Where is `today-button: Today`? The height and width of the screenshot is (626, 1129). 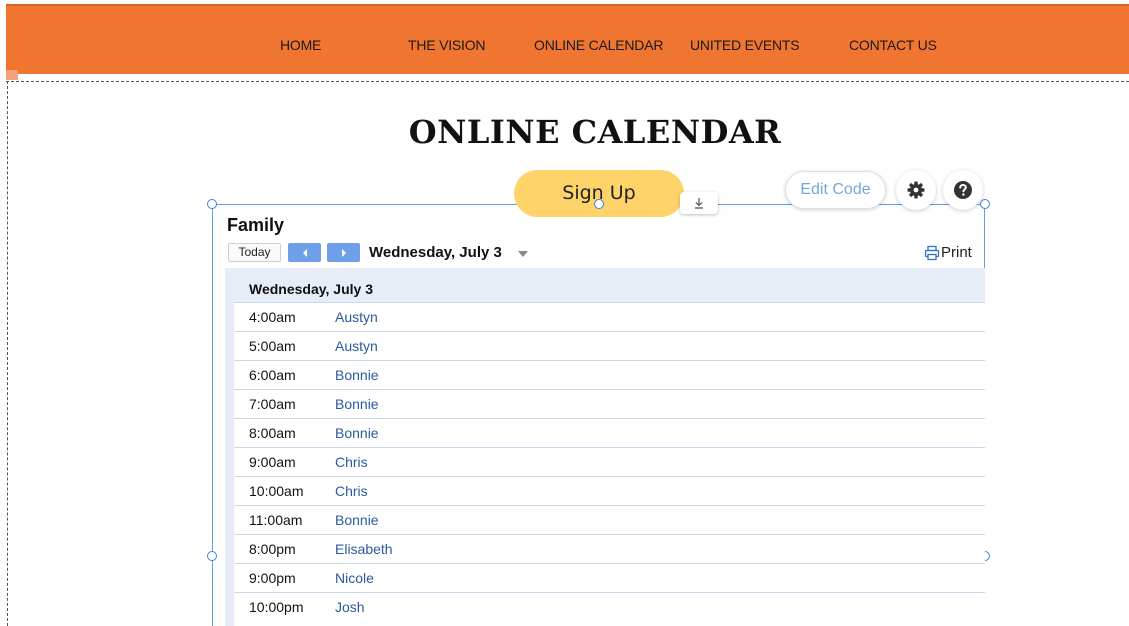
today-button: Today is located at coordinates (254, 252).